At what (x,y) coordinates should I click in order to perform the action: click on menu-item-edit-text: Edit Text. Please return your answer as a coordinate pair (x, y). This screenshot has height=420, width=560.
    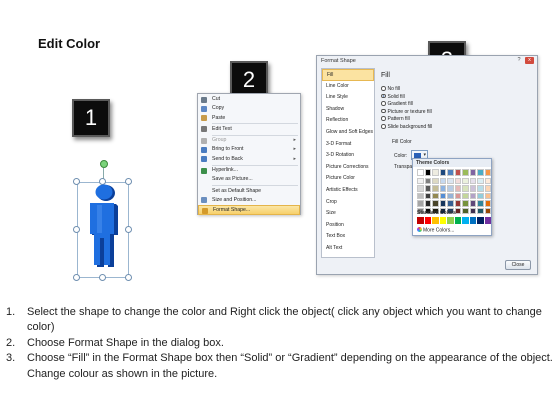
    Looking at the image, I should click on (249, 129).